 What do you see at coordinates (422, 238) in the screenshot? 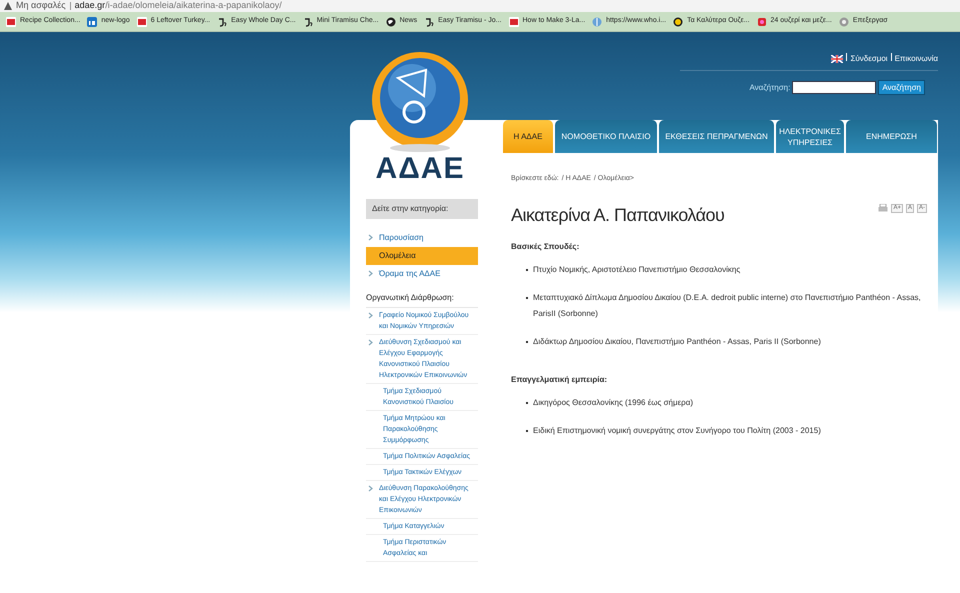
I see `sidebar-item: Παρουσίαση` at bounding box center [422, 238].